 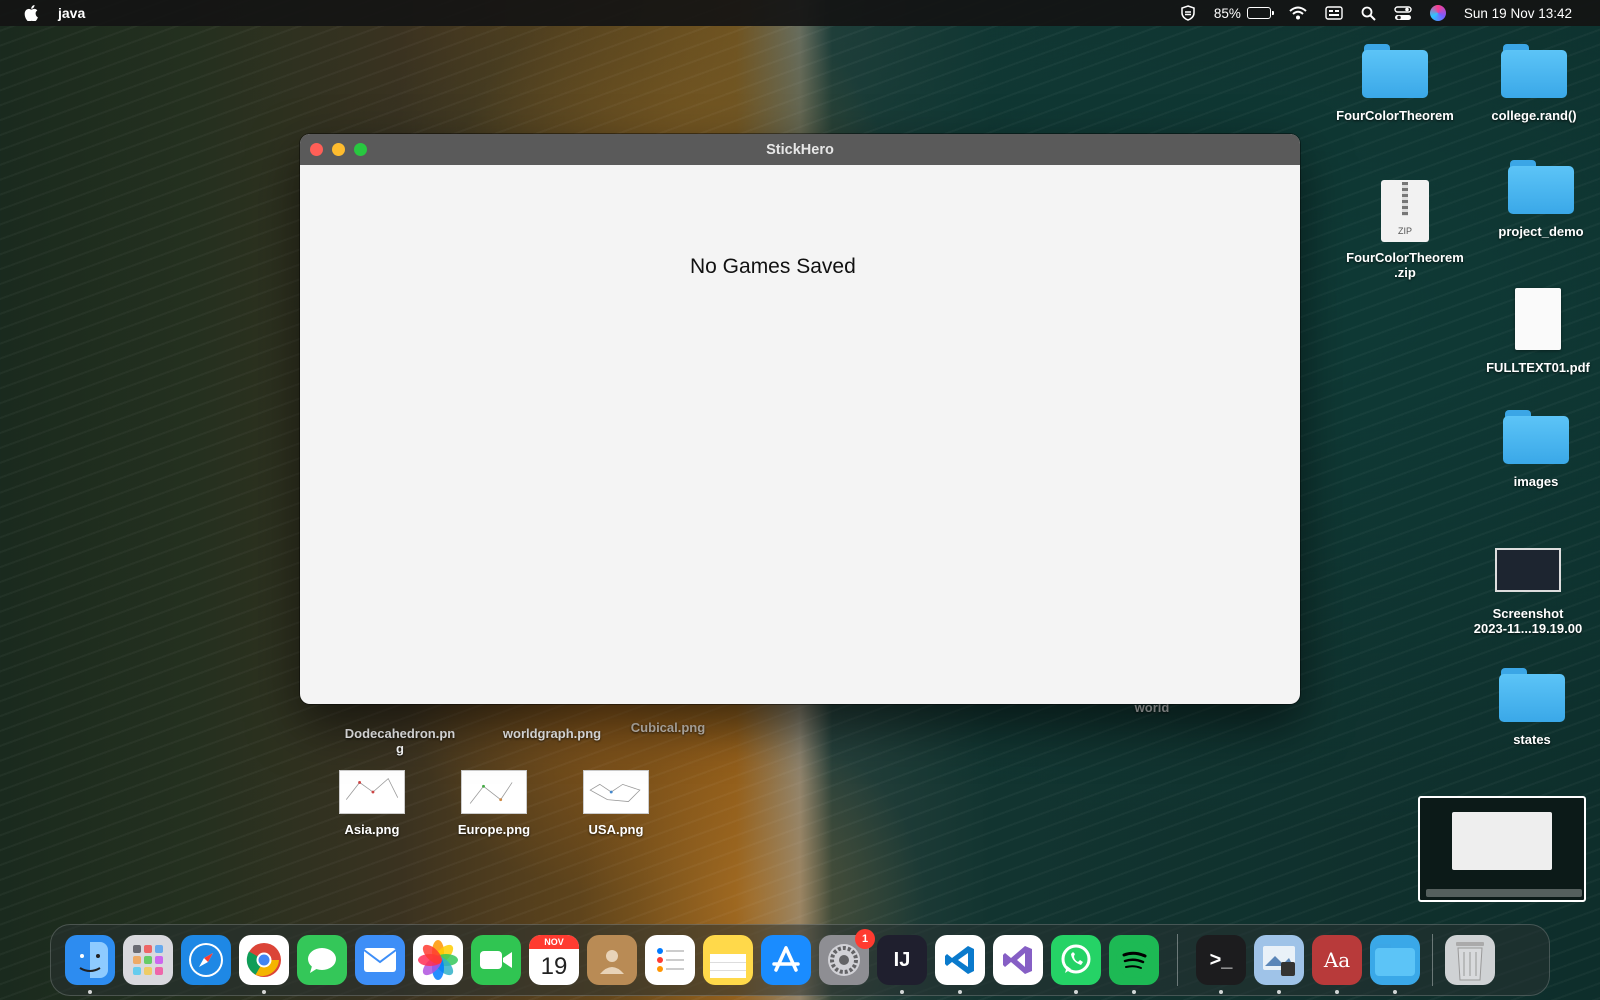 I want to click on battery-status: 85%, so click(x=1243, y=13).